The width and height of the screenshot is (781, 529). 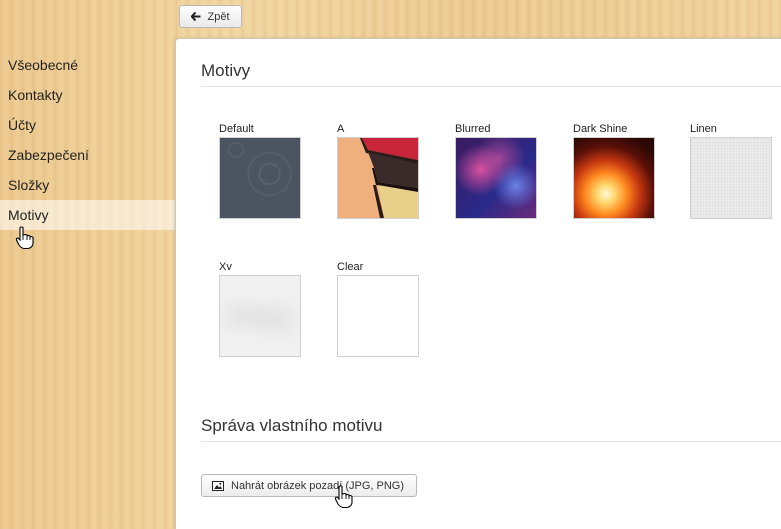 I want to click on theme-label: Dark Shine, so click(x=600, y=129).